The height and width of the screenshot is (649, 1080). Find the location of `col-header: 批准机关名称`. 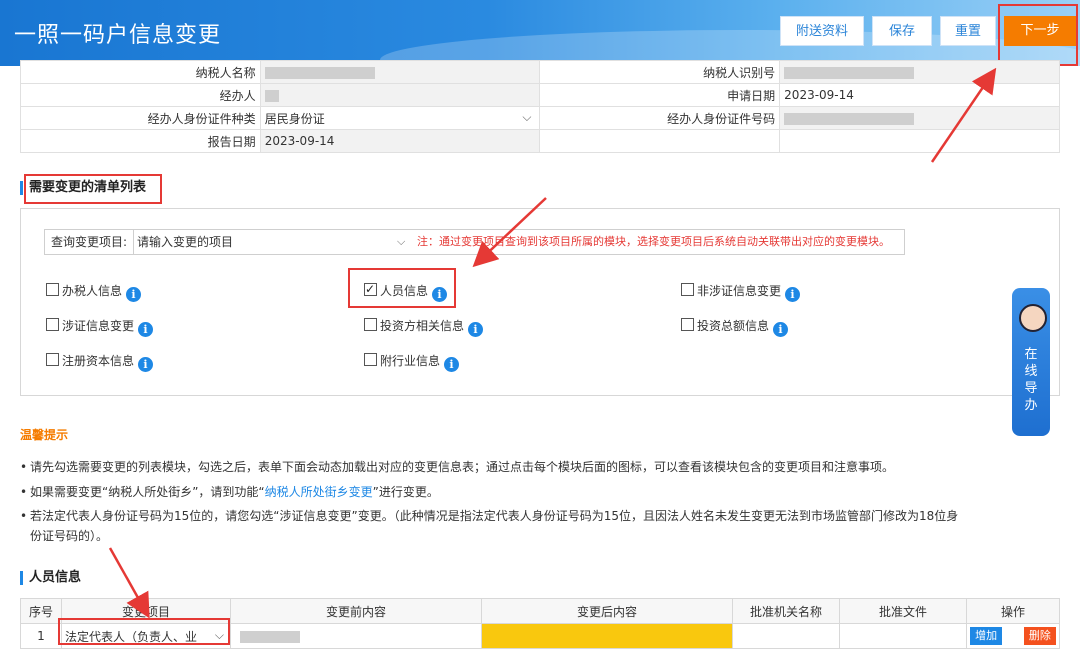

col-header: 批准机关名称 is located at coordinates (786, 611).